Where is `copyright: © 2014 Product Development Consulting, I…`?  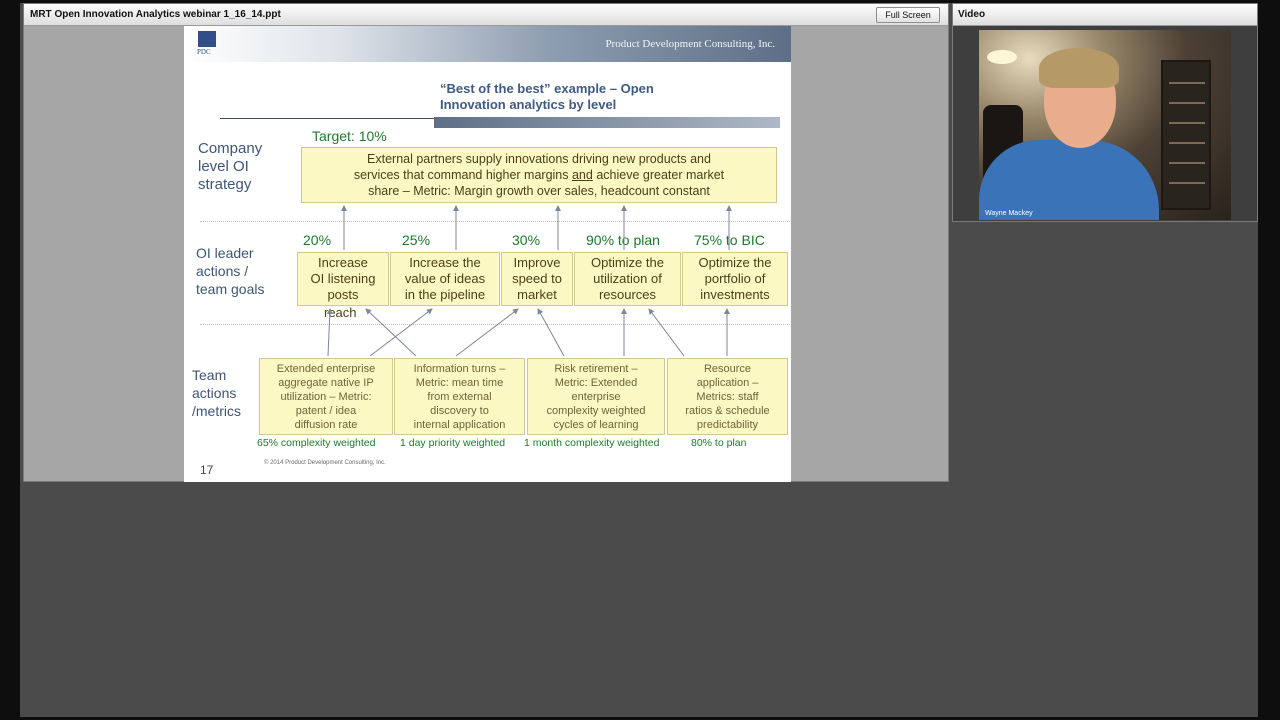 copyright: © 2014 Product Development Consulting, I… is located at coordinates (325, 463).